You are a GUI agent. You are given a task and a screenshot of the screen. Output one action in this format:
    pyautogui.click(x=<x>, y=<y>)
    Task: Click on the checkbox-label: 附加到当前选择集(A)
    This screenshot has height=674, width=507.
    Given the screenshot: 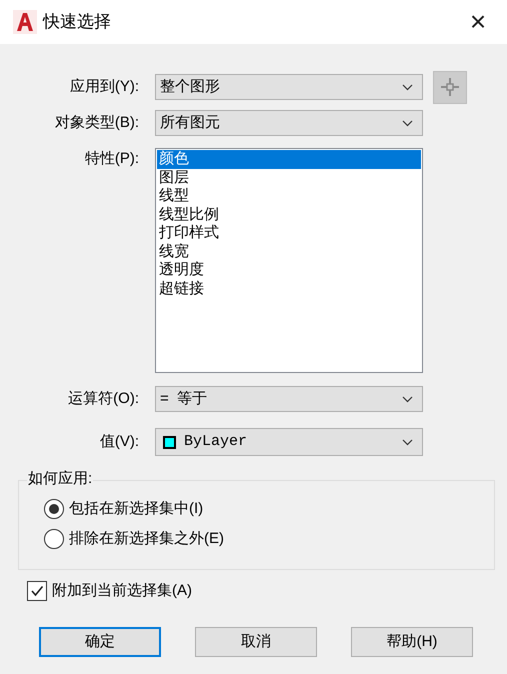 What is the action you would take?
    pyautogui.click(x=122, y=590)
    